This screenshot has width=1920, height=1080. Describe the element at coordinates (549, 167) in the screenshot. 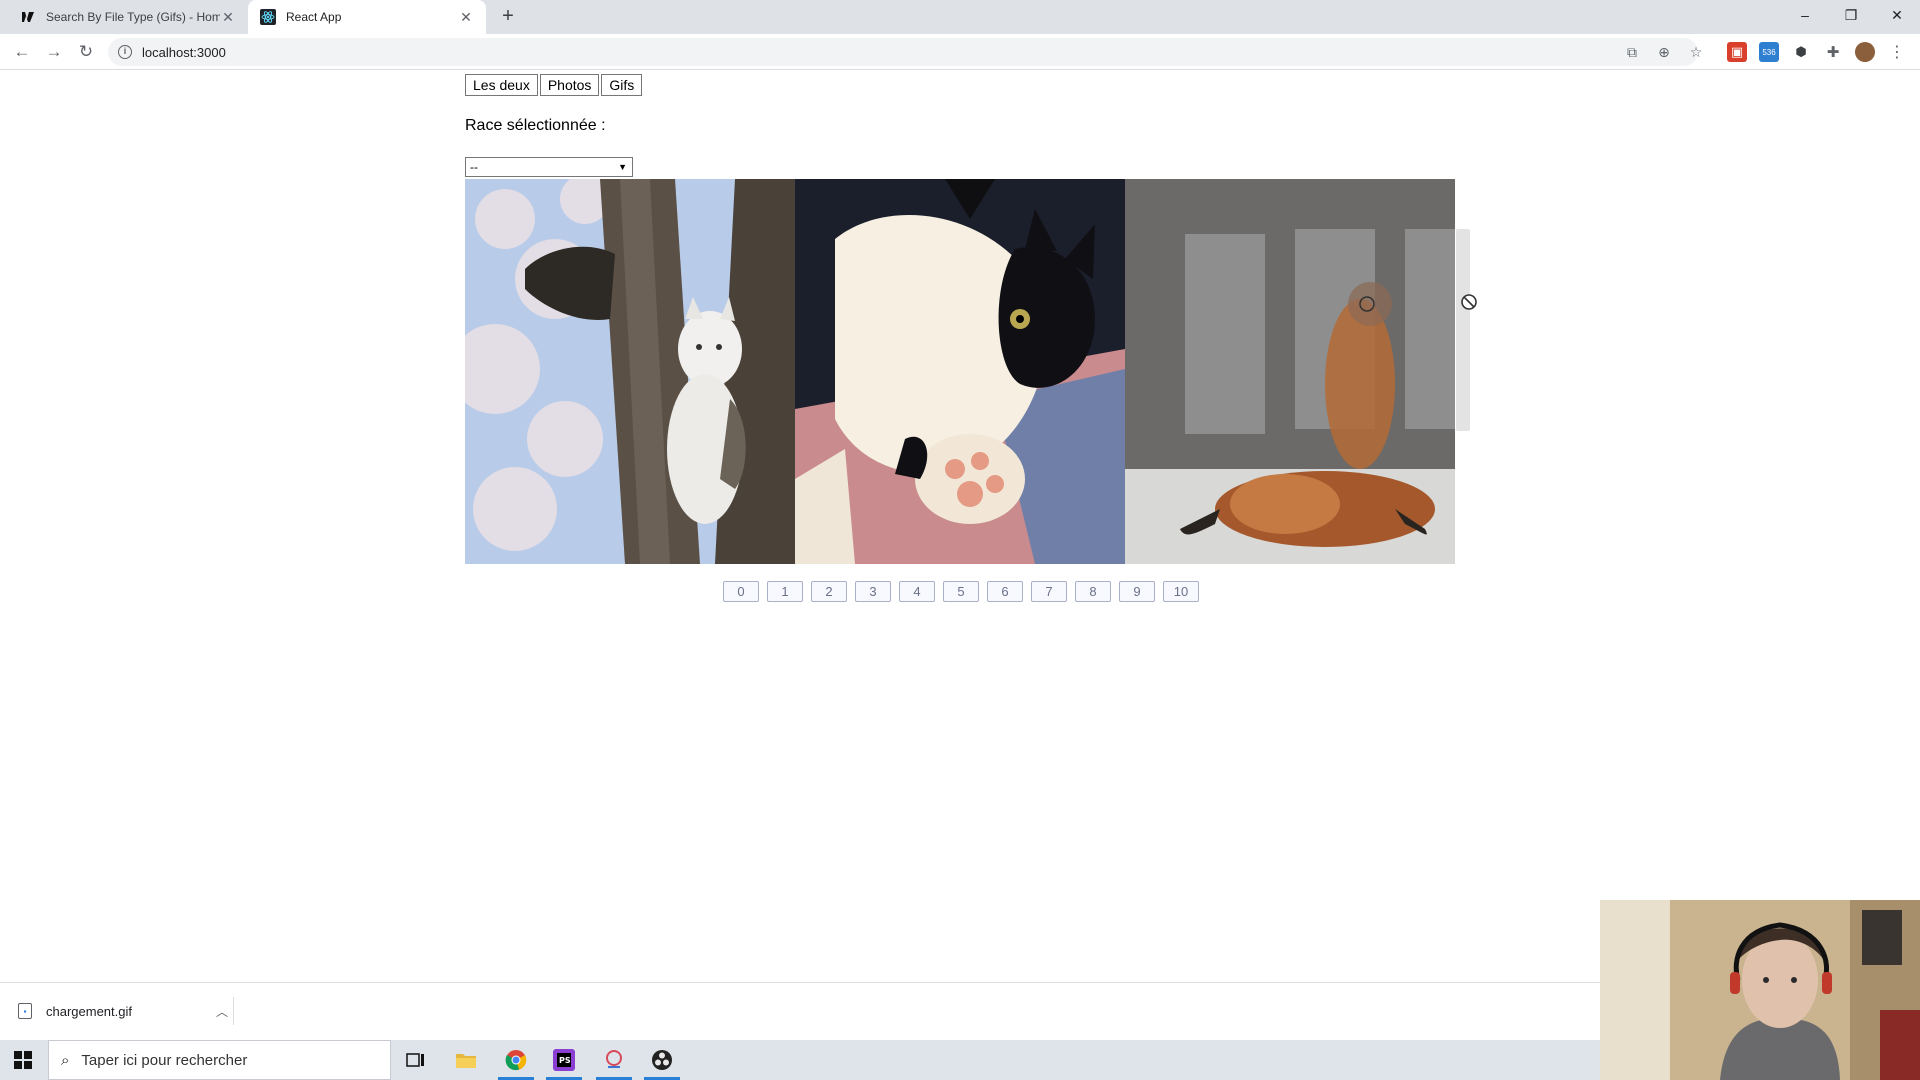

I see `race-select: -- ▼` at that location.